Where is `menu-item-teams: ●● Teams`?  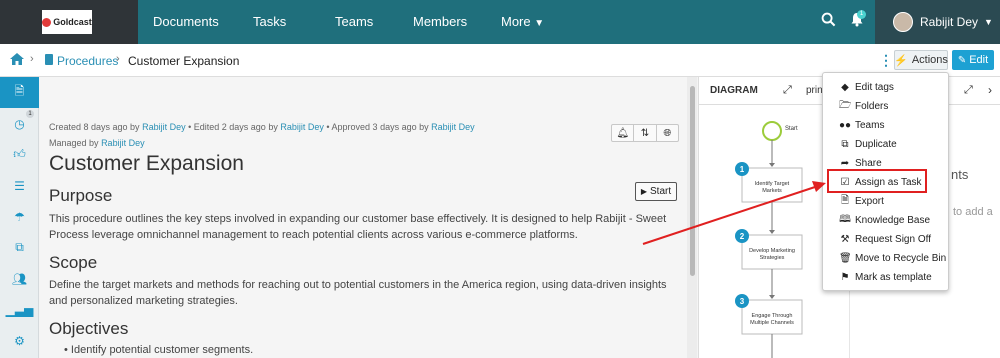
menu-item-teams: ●● Teams is located at coordinates (886, 125).